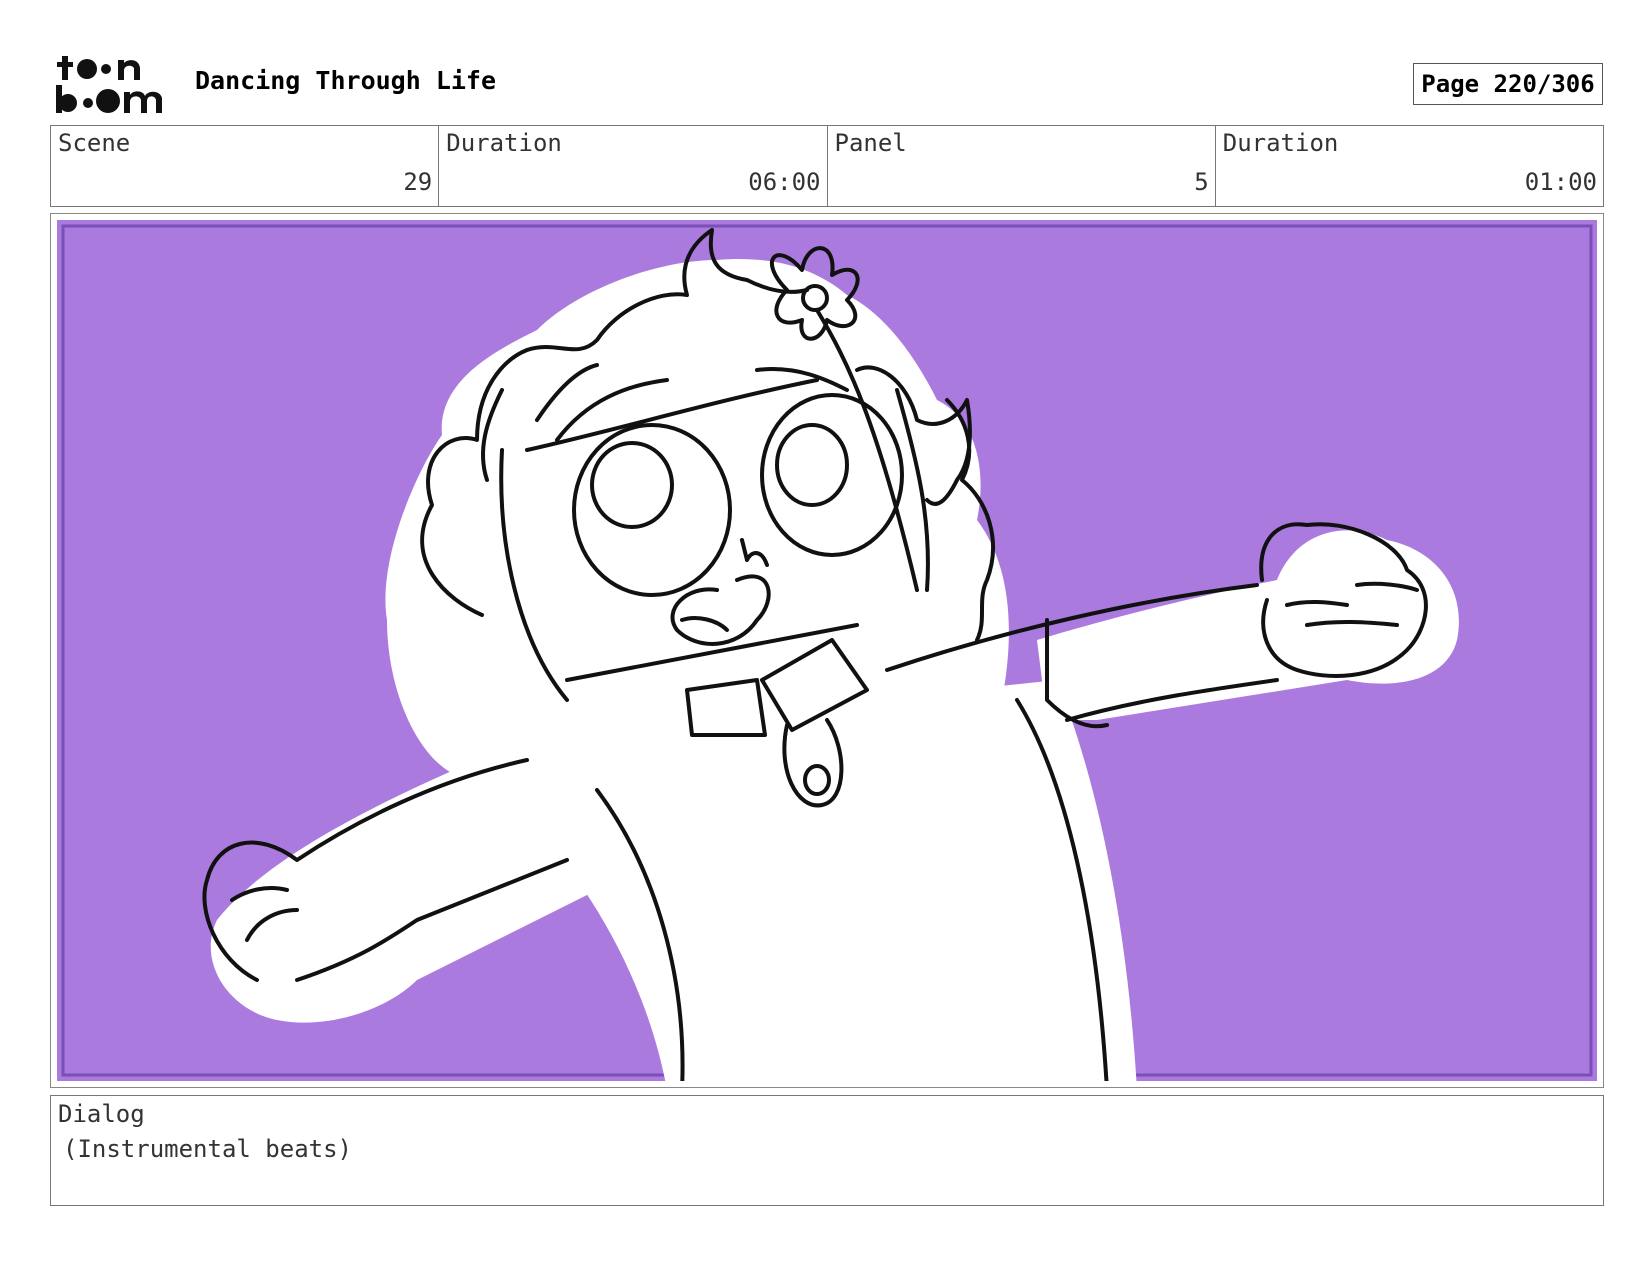 The image size is (1650, 1275). Describe the element at coordinates (418, 182) in the screenshot. I see `scene-value: 29` at that location.